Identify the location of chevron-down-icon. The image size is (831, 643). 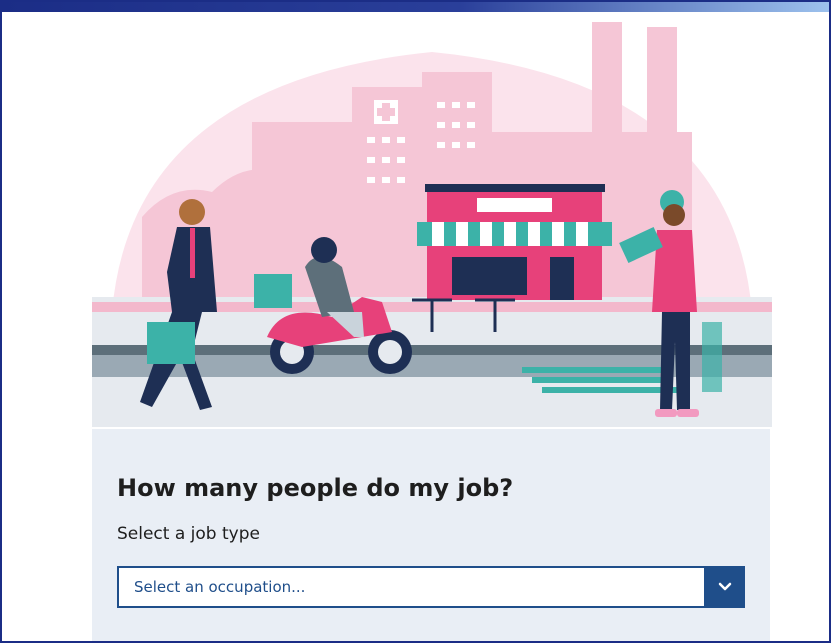
(724, 586).